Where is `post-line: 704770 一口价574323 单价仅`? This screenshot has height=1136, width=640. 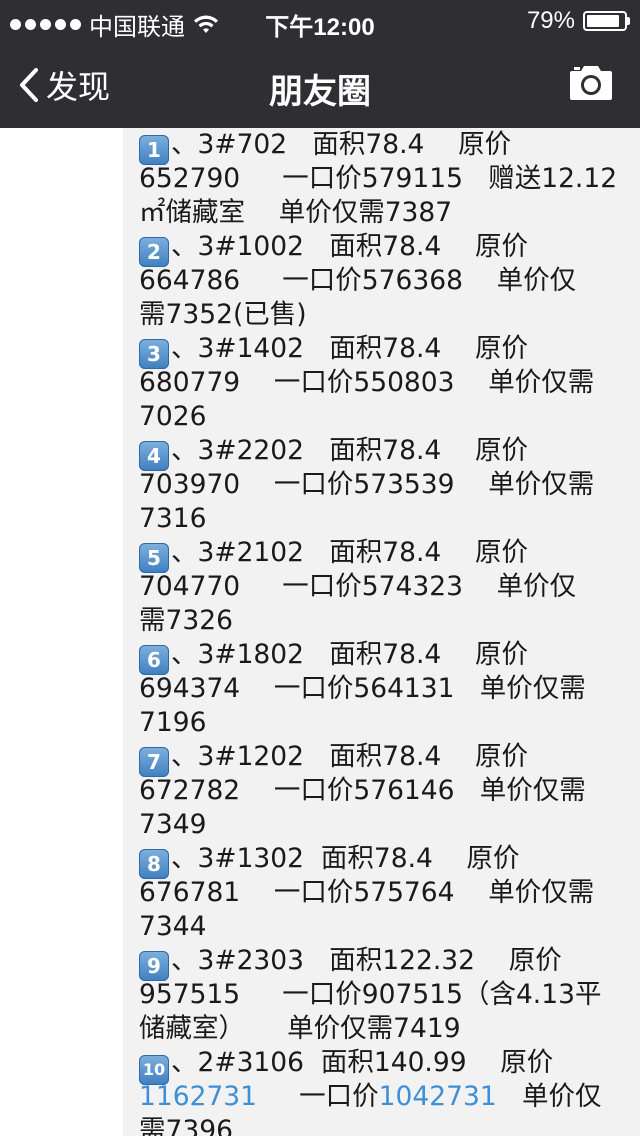
post-line: 704770 一口价574323 单价仅 is located at coordinates (379, 587).